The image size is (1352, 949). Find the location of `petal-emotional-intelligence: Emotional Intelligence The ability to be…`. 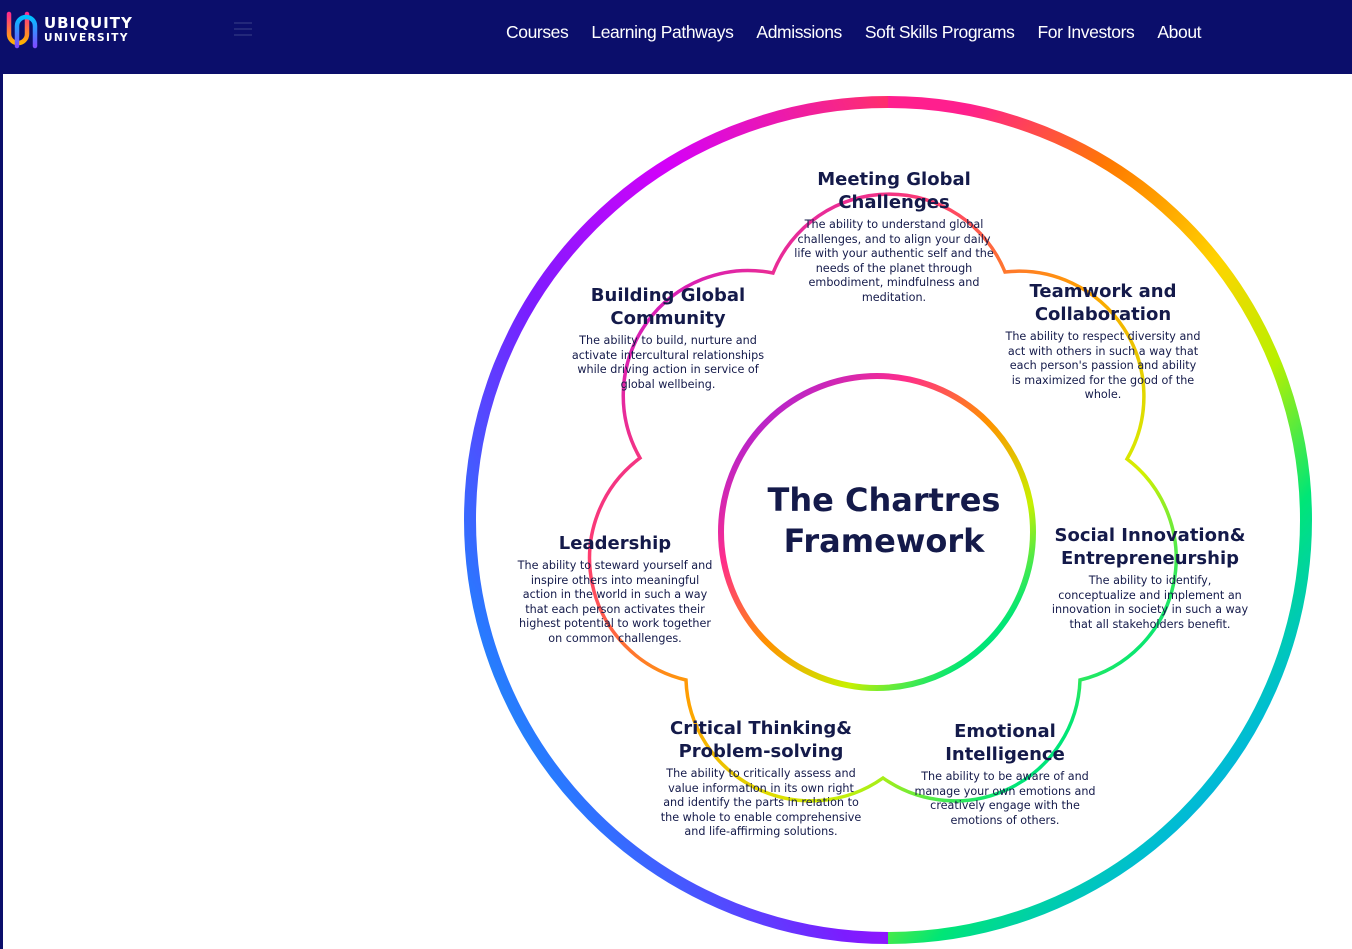

petal-emotional-intelligence: Emotional Intelligence The ability to be… is located at coordinates (1005, 774).